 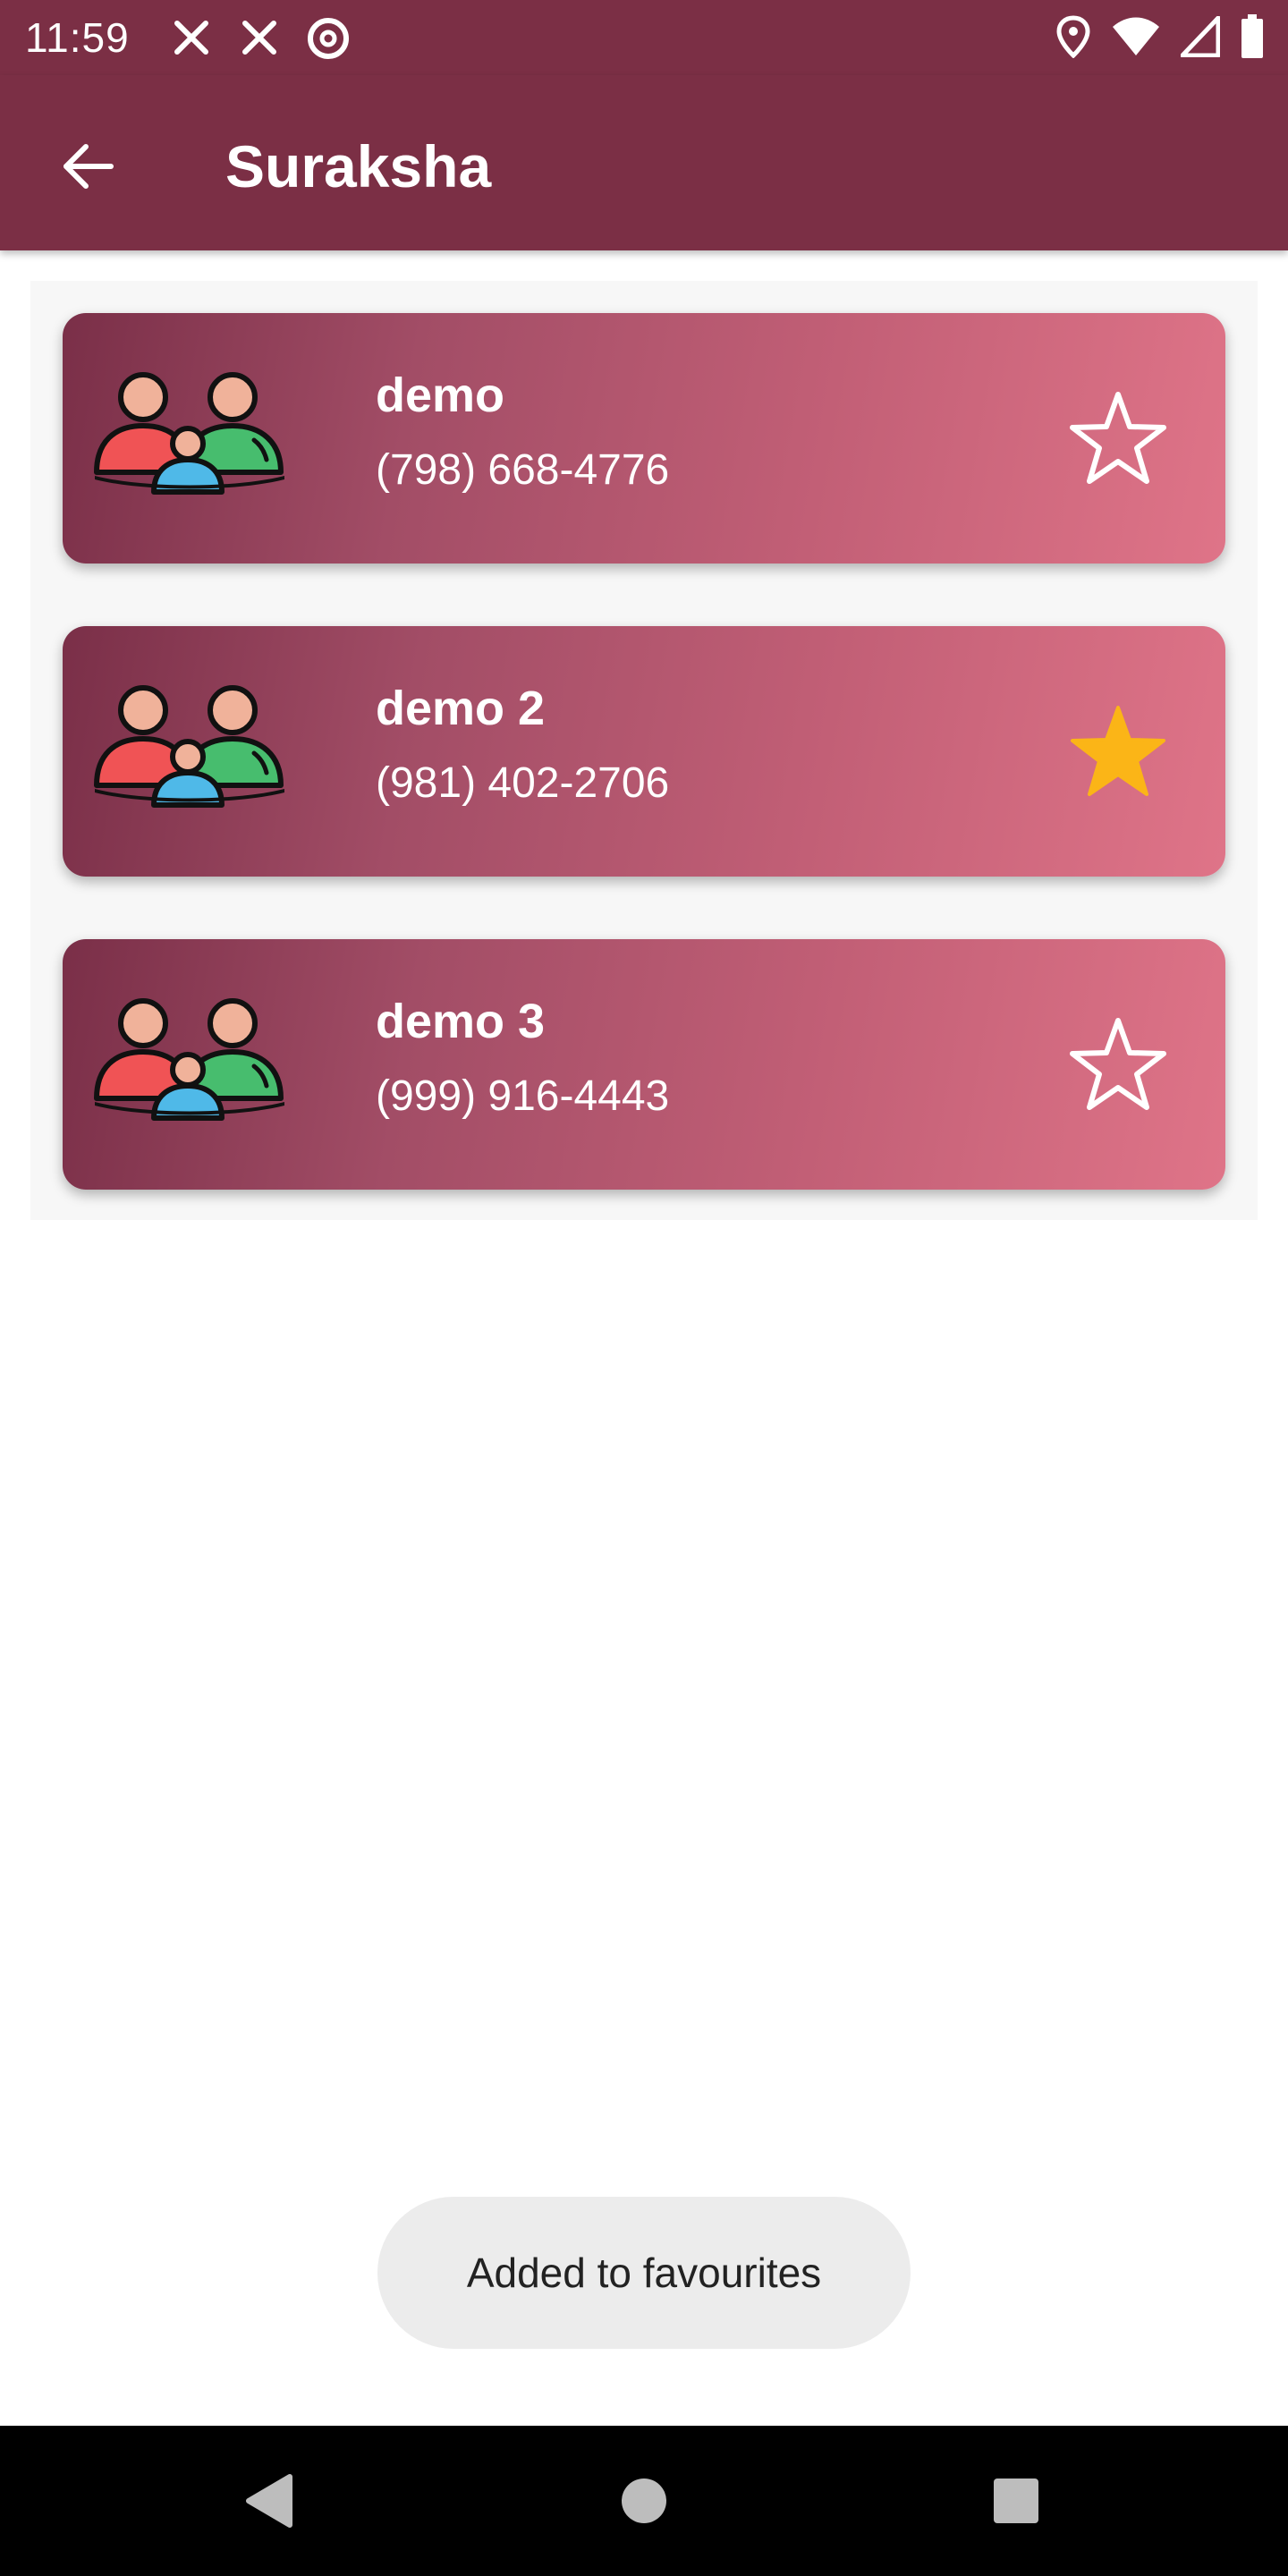 I want to click on list-item: demo 3 (999) 916-4443, so click(x=644, y=1063).